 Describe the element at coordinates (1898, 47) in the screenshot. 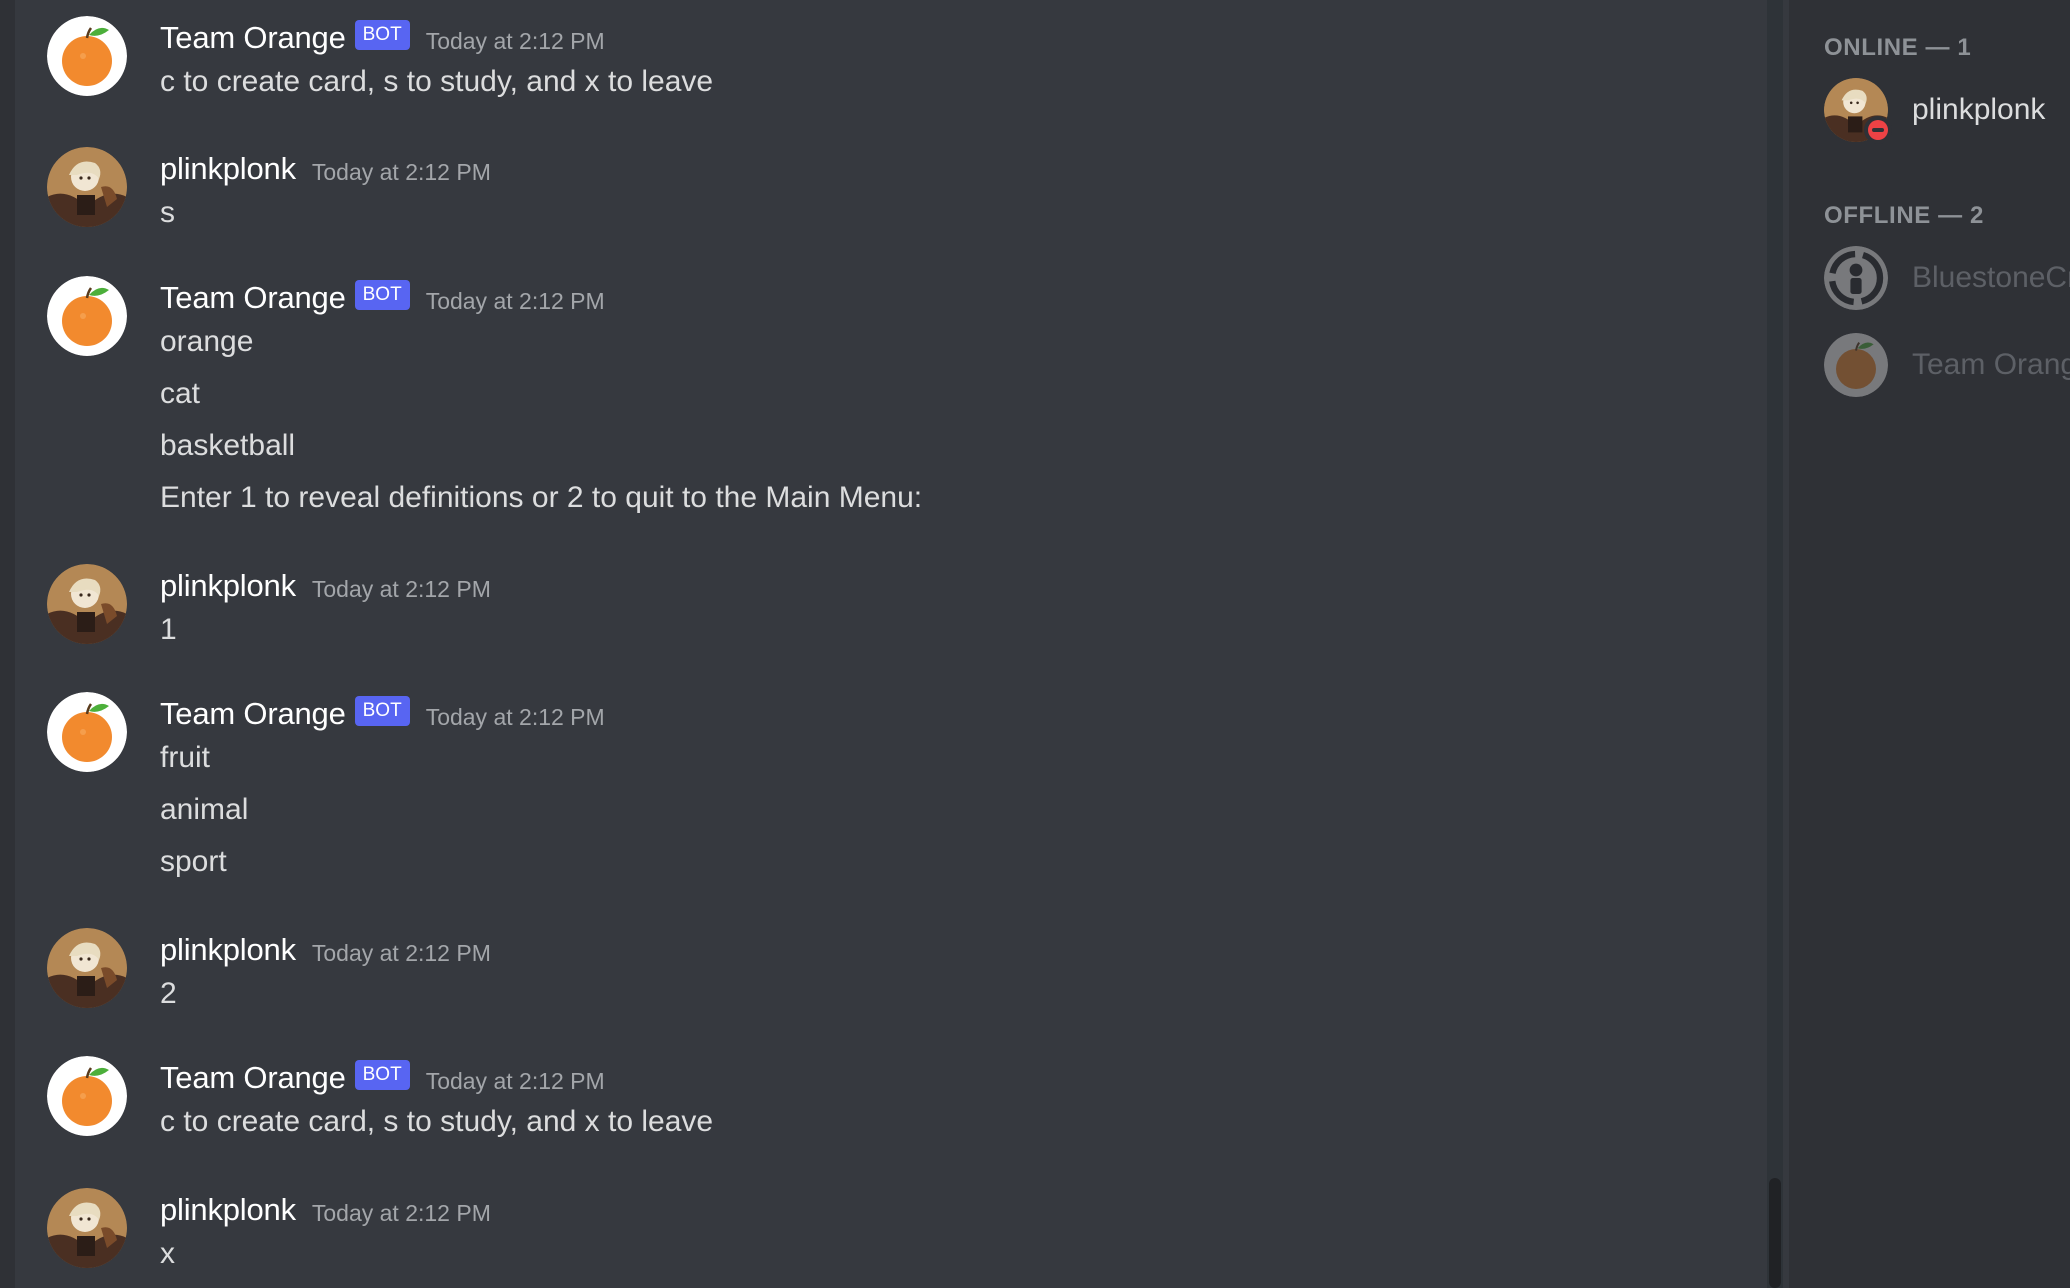

I see `online-heading: ONLINE — 1` at that location.